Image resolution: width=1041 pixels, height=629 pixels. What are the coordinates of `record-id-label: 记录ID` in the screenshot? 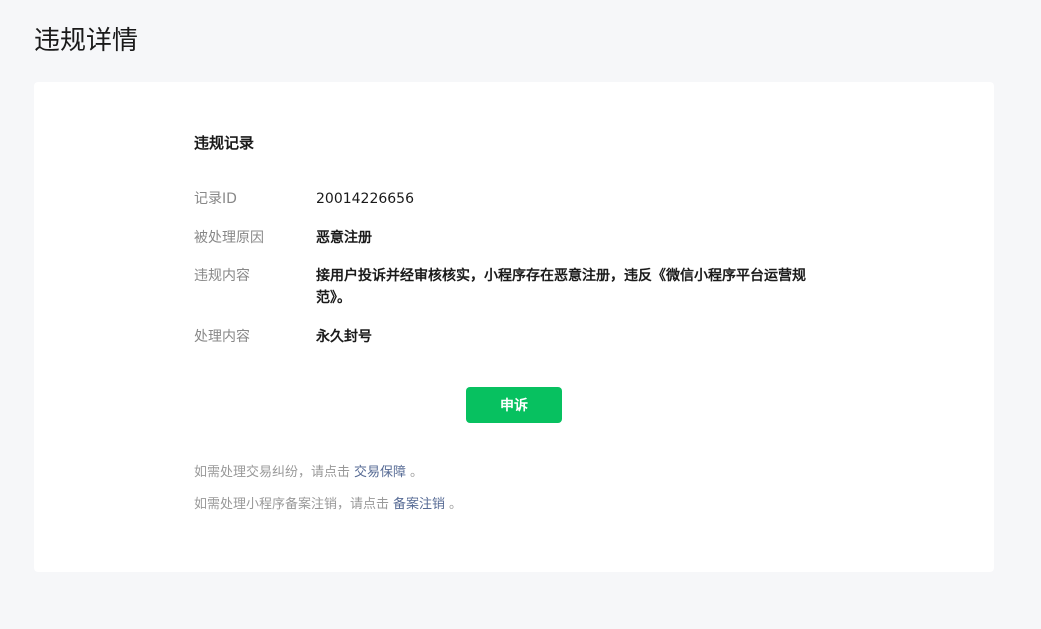 It's located at (215, 199).